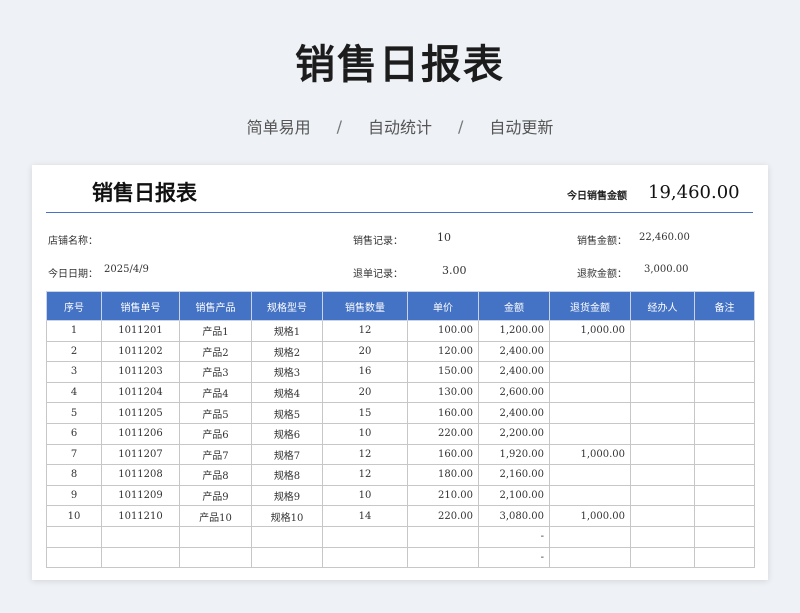 The width and height of the screenshot is (800, 613). What do you see at coordinates (514, 306) in the screenshot?
I see `column-header: 金额` at bounding box center [514, 306].